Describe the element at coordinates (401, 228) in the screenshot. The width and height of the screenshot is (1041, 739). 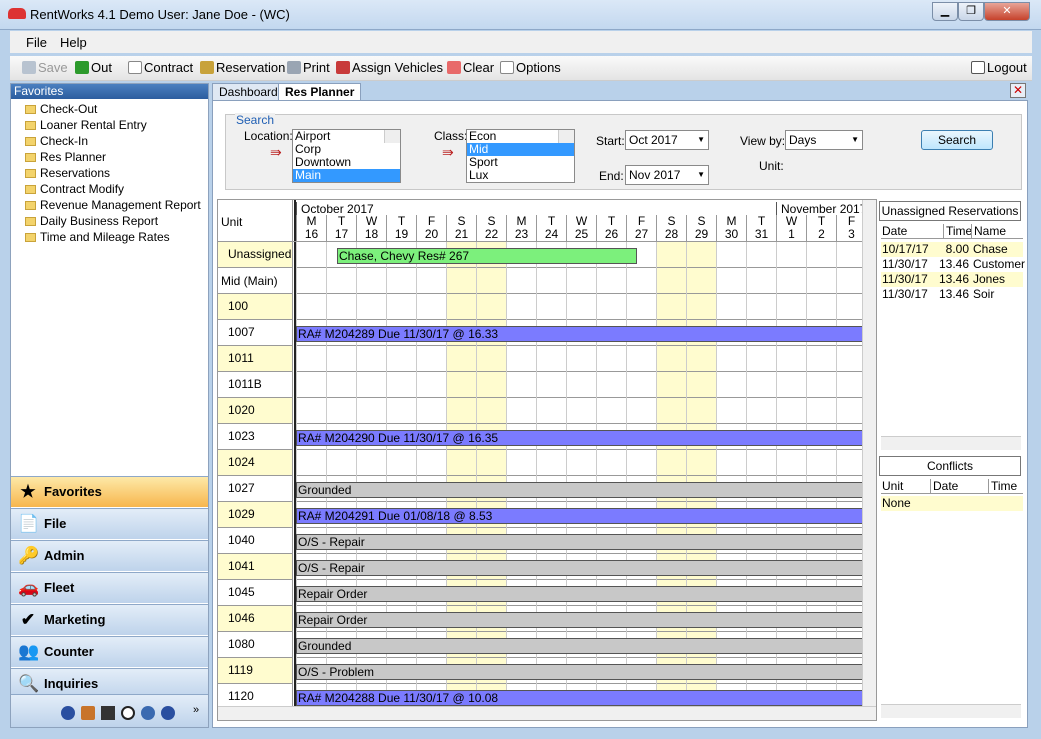
I see `day-header: T 19` at that location.